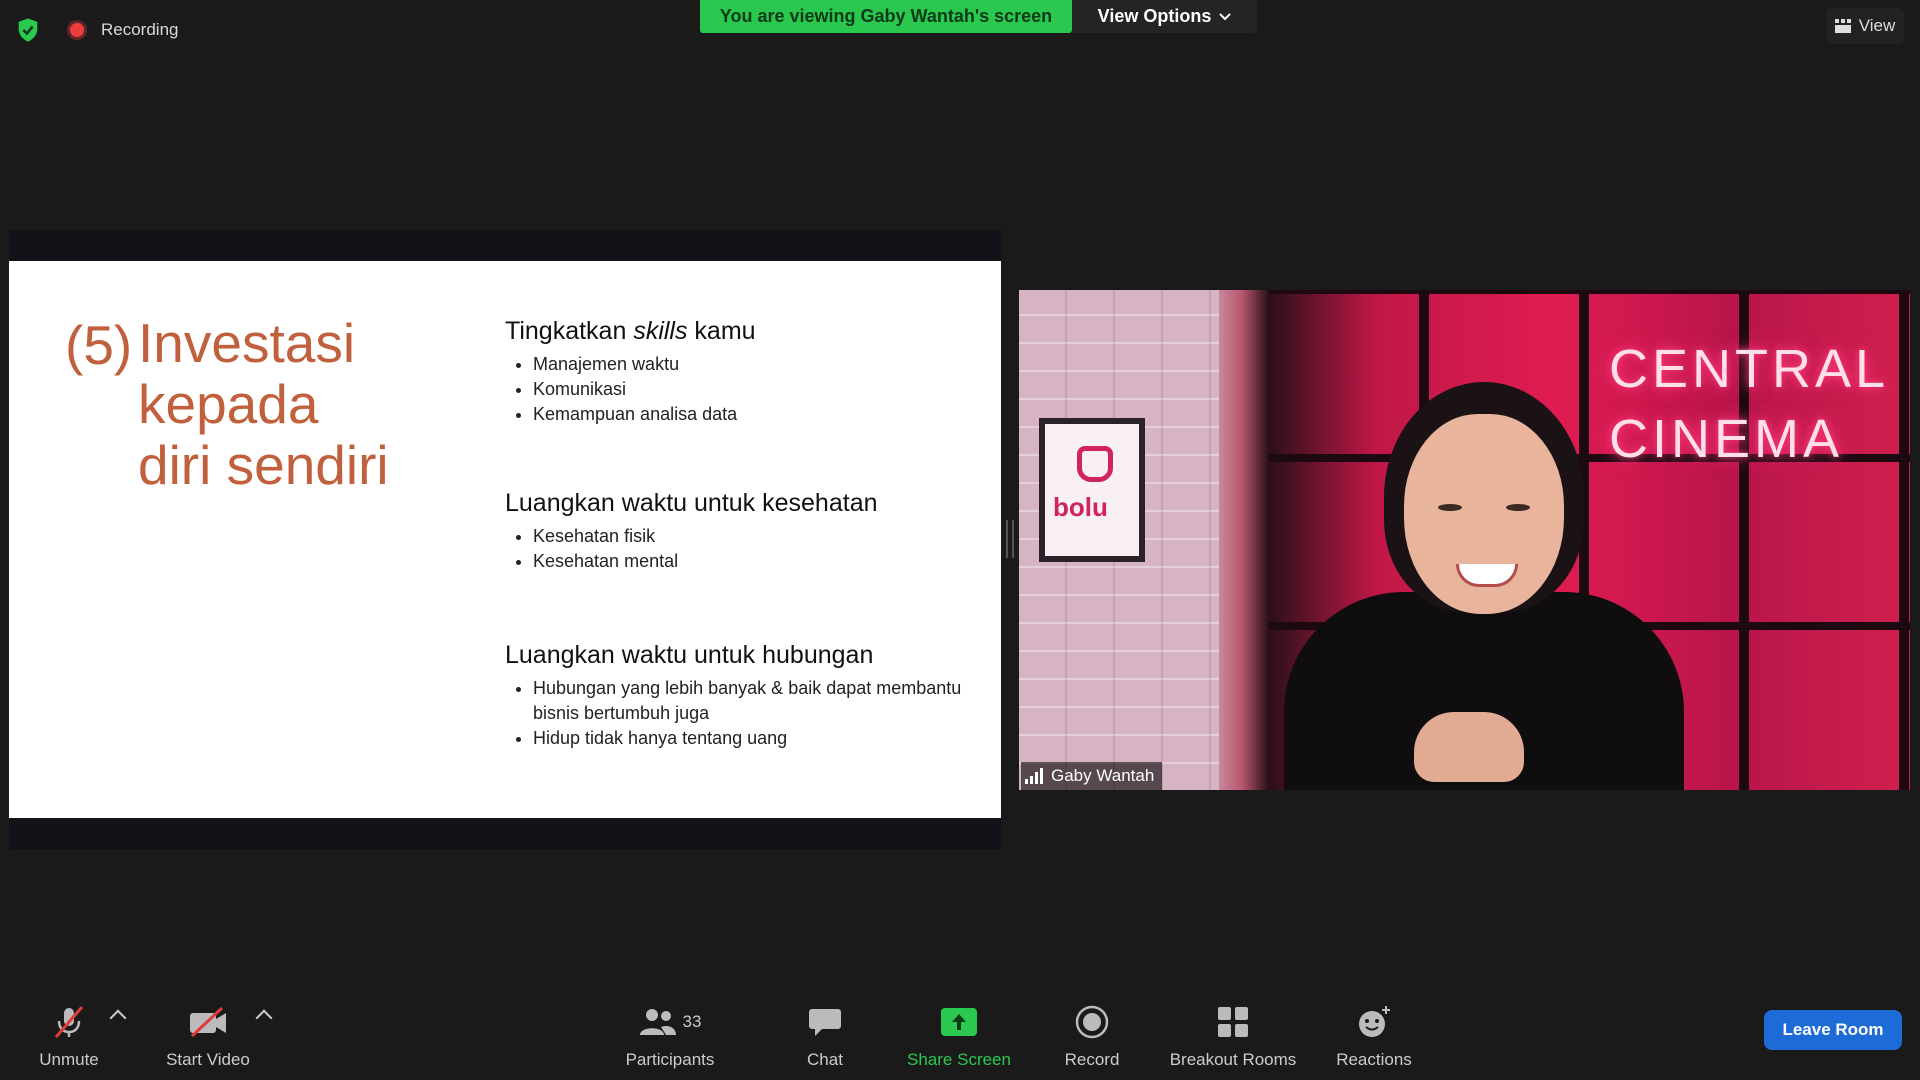  I want to click on poster-logo-icon, so click(1095, 464).